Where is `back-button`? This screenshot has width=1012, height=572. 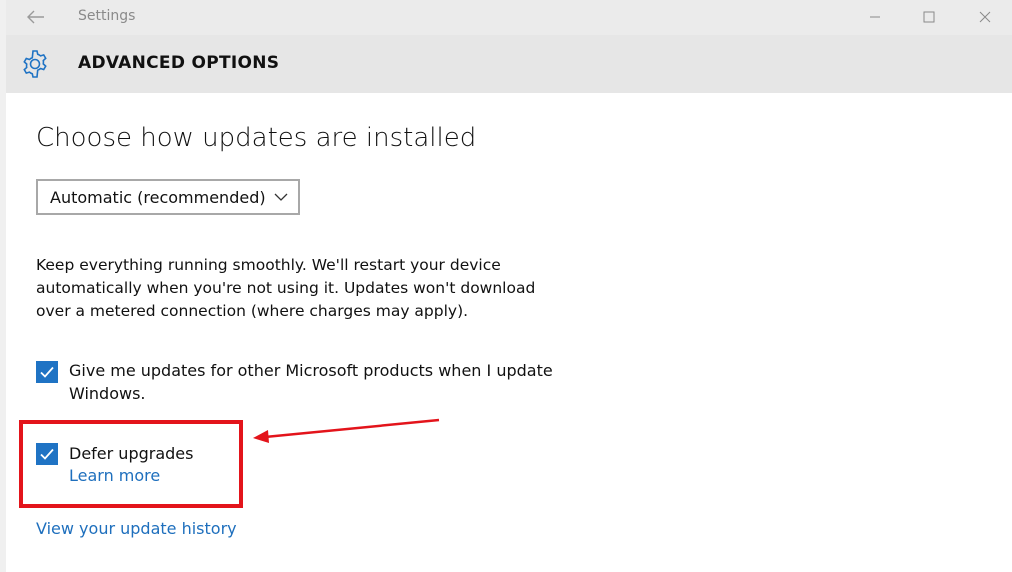 back-button is located at coordinates (36, 17).